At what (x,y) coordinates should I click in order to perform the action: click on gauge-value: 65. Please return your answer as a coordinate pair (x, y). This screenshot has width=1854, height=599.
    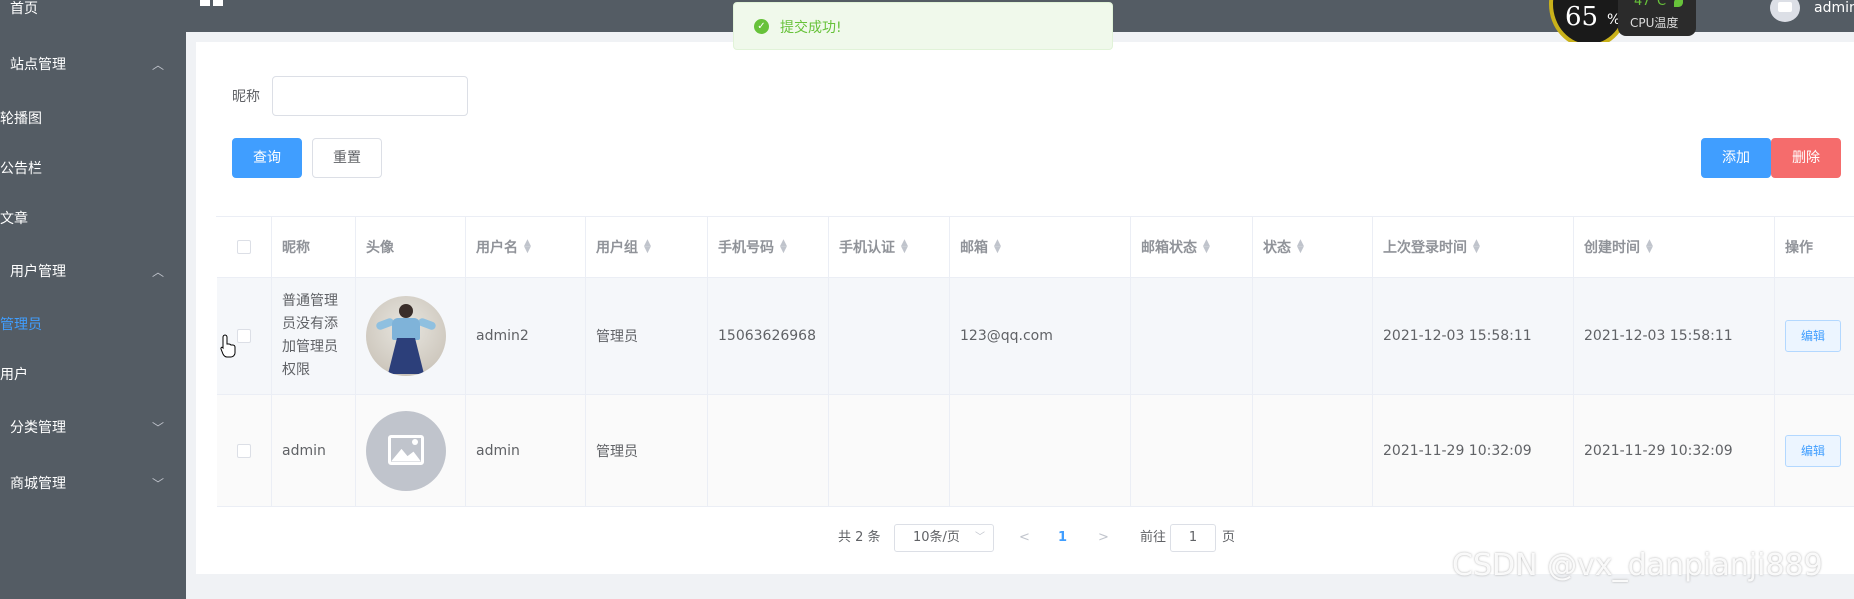
    Looking at the image, I should click on (1582, 17).